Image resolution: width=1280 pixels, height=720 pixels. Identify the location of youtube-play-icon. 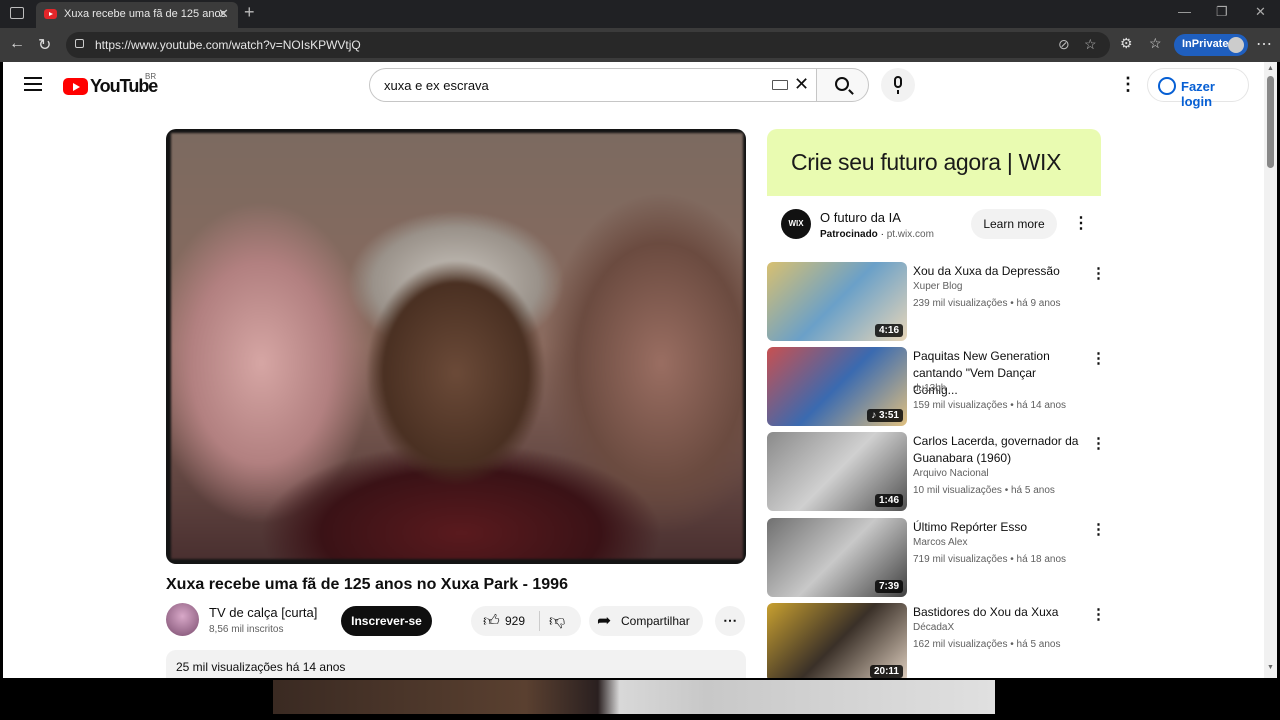
(75, 86).